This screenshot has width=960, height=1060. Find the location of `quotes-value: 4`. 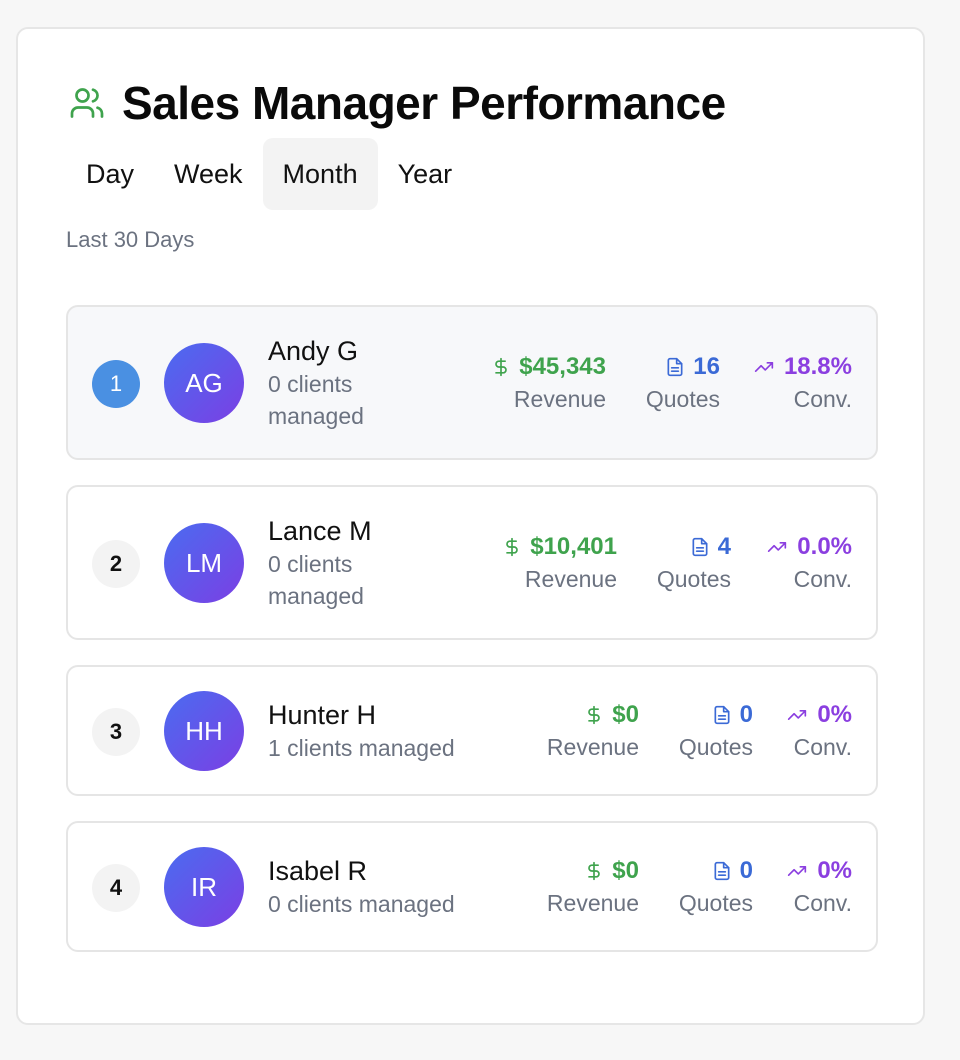

quotes-value: 4 is located at coordinates (724, 546).